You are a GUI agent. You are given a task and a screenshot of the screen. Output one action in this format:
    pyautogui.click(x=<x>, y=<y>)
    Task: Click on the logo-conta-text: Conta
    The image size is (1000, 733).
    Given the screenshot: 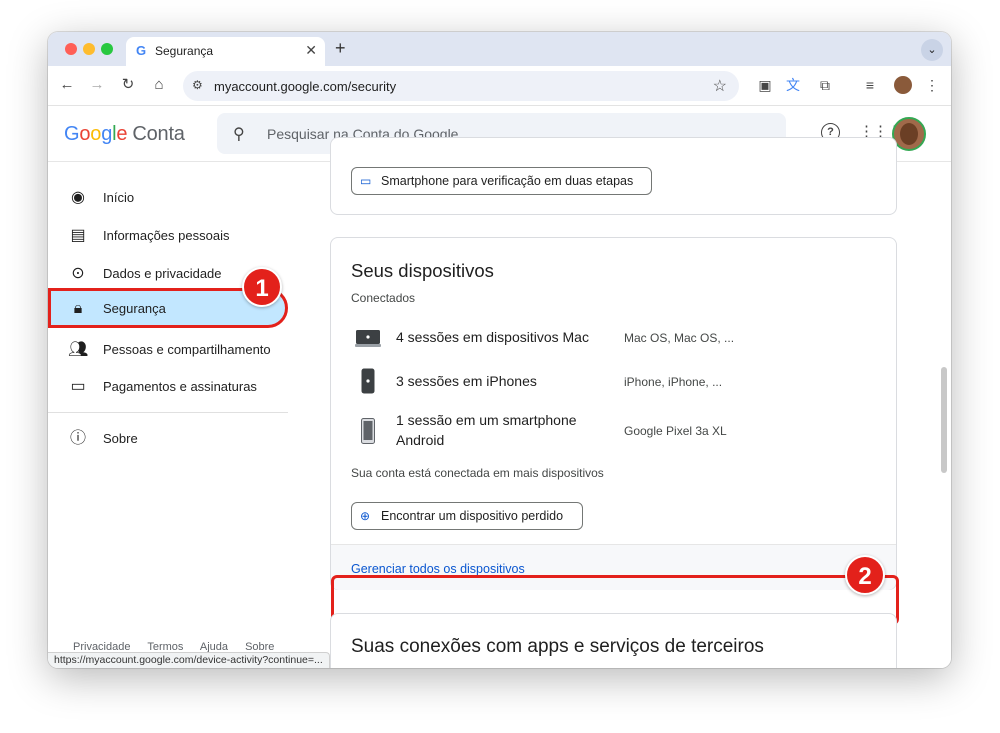 What is the action you would take?
    pyautogui.click(x=158, y=134)
    